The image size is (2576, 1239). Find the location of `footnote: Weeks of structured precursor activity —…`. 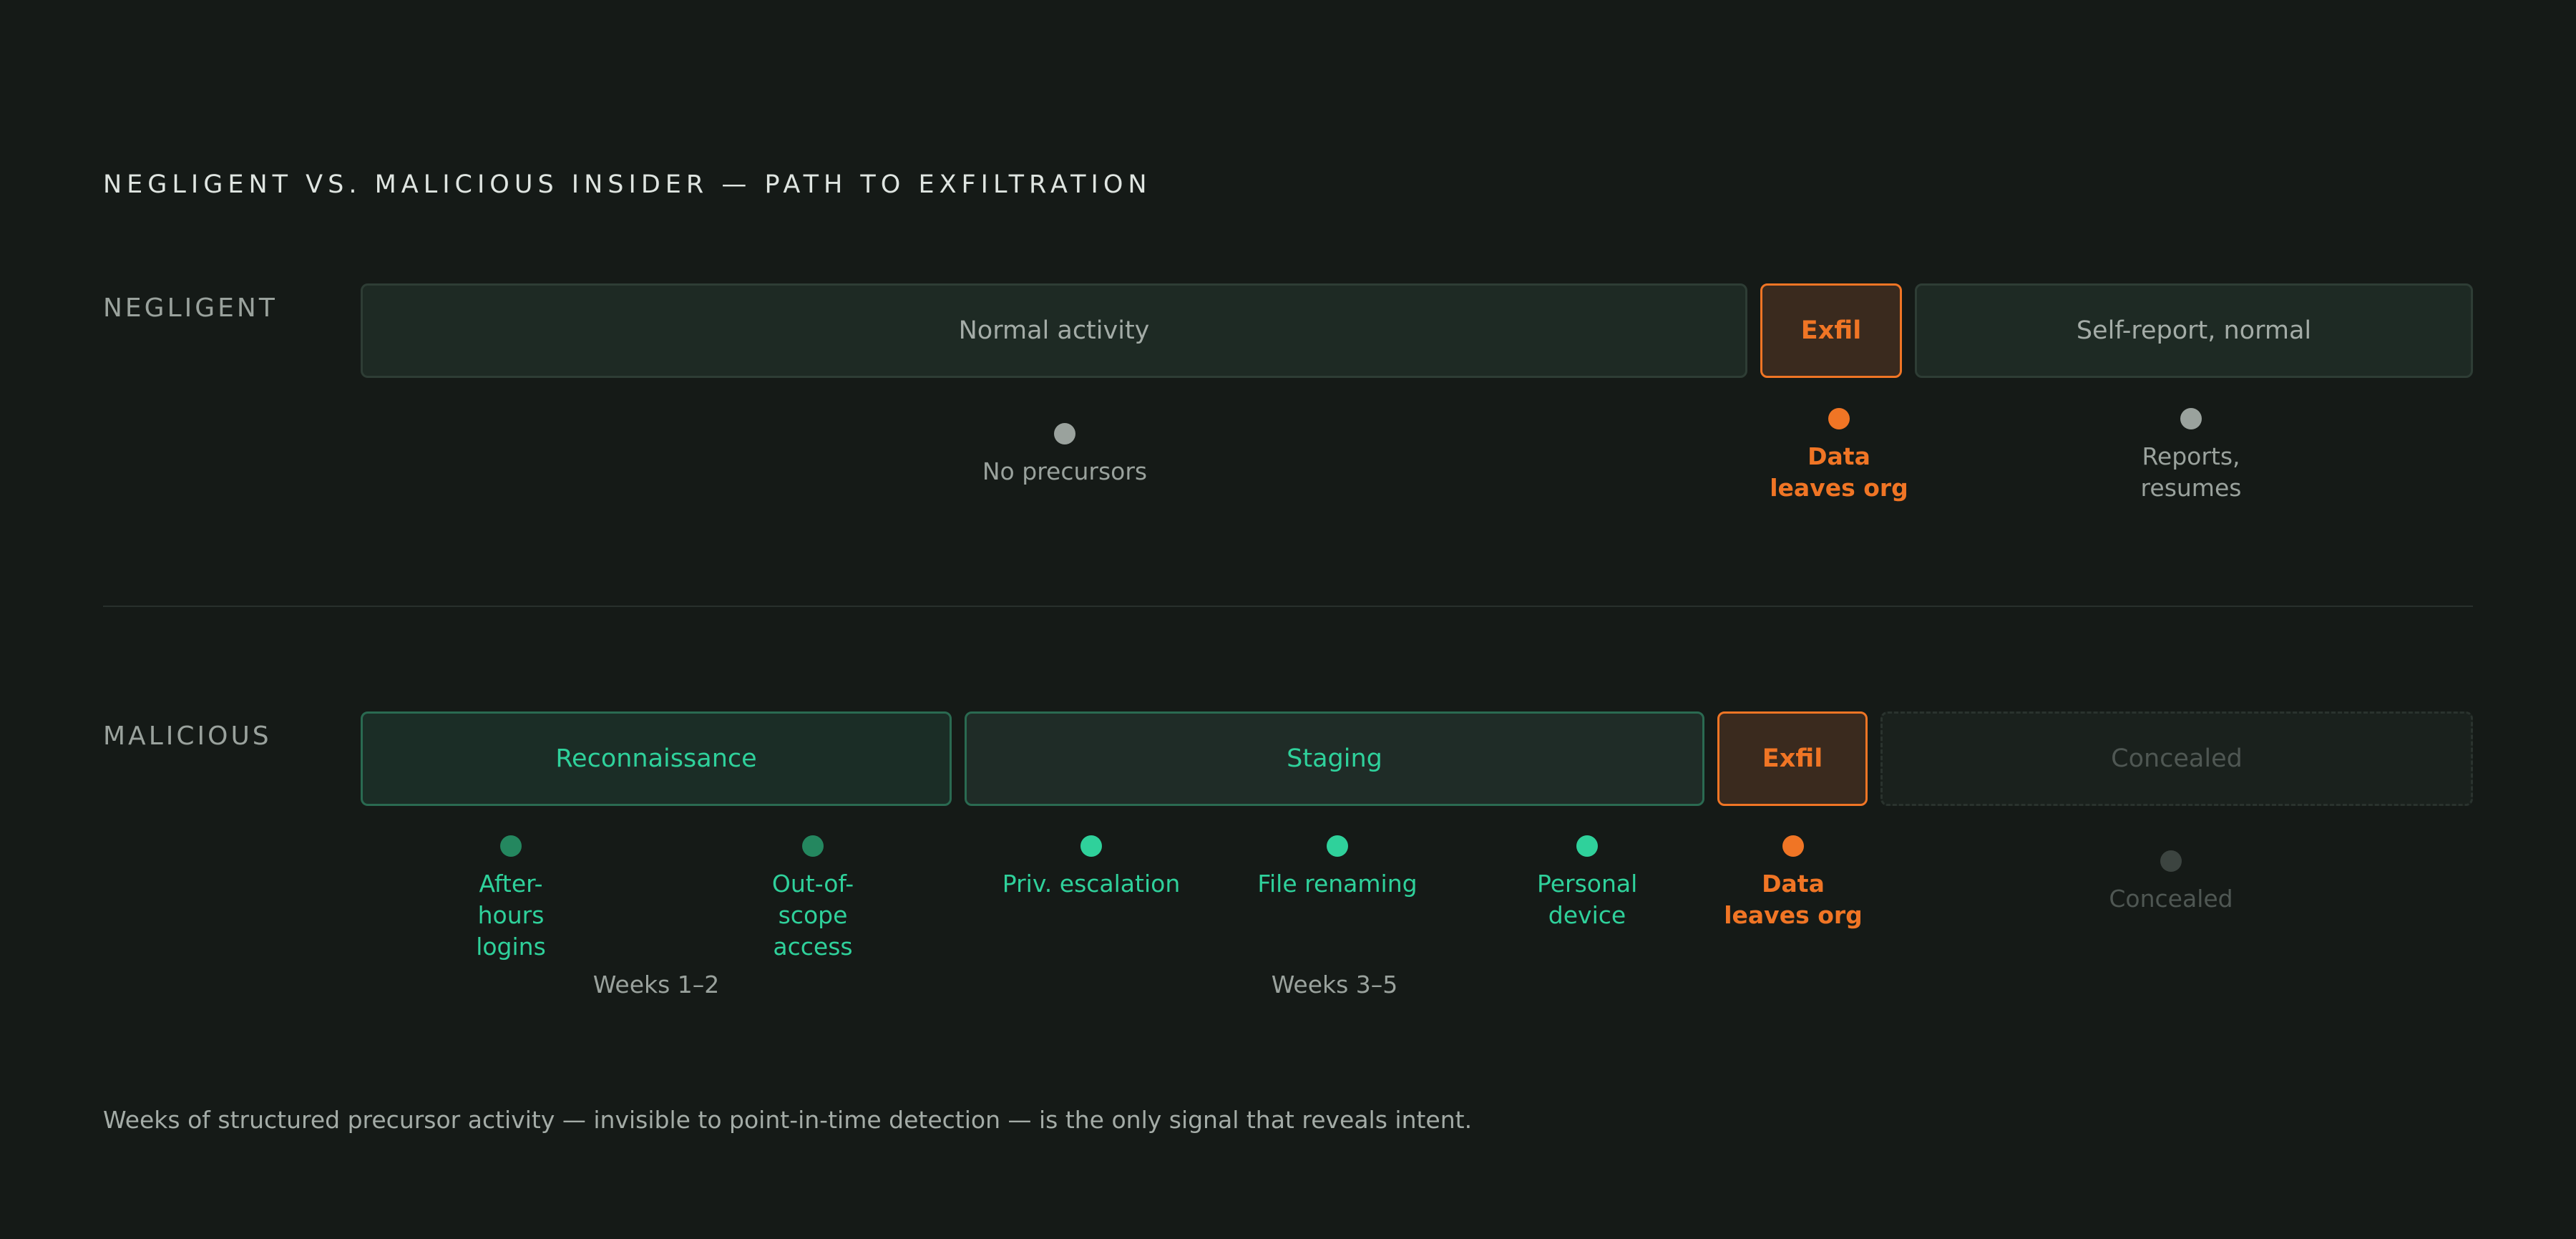

footnote: Weeks of structured precursor activity —… is located at coordinates (788, 1120).